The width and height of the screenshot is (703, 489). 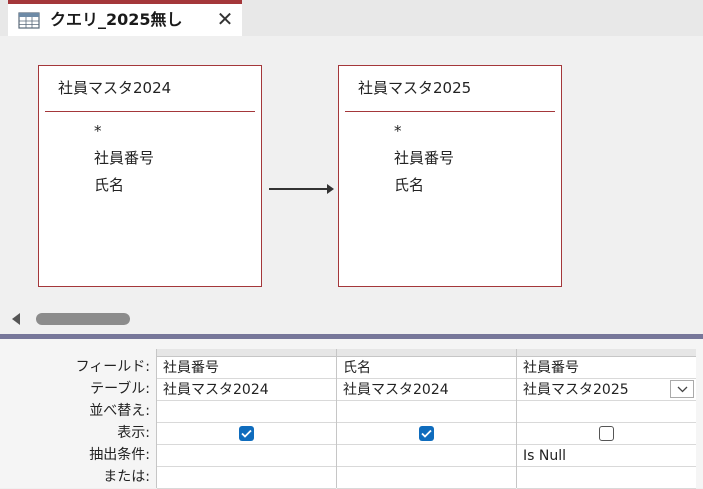 I want to click on row-label-sort: 並べ替え:, so click(x=119, y=411).